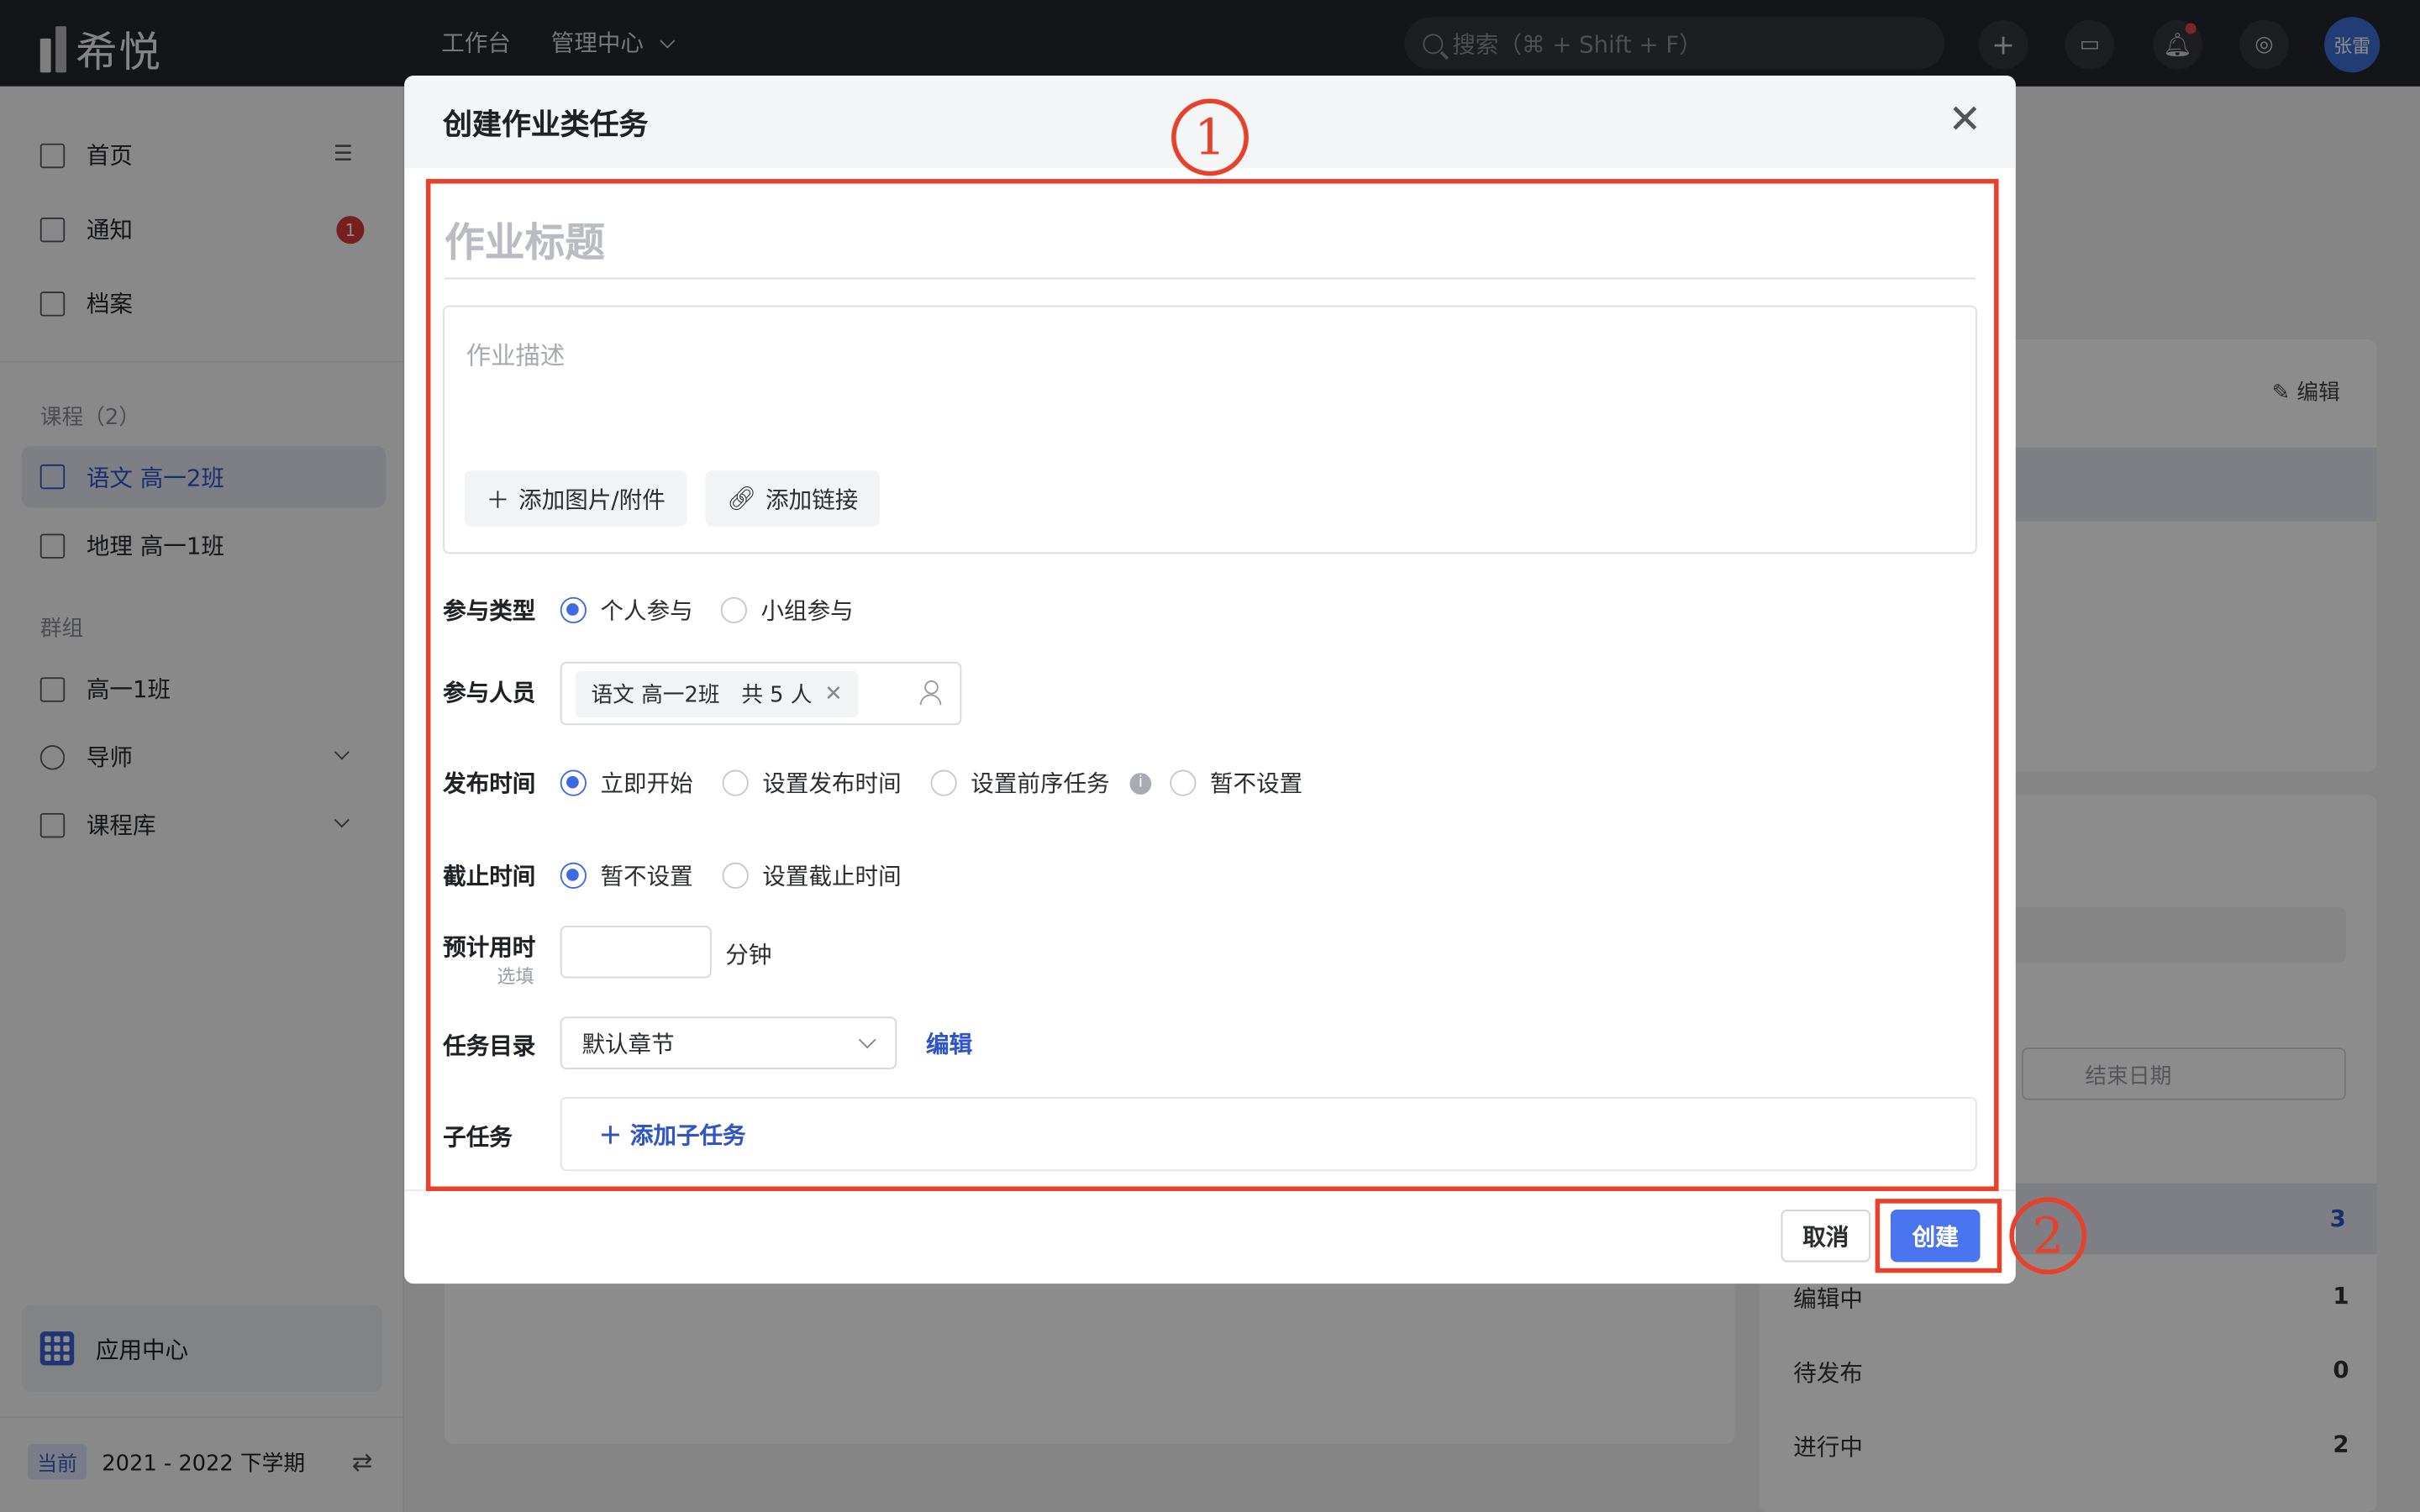  Describe the element at coordinates (546, 124) in the screenshot. I see `dialog-title: 创建作业类任务` at that location.